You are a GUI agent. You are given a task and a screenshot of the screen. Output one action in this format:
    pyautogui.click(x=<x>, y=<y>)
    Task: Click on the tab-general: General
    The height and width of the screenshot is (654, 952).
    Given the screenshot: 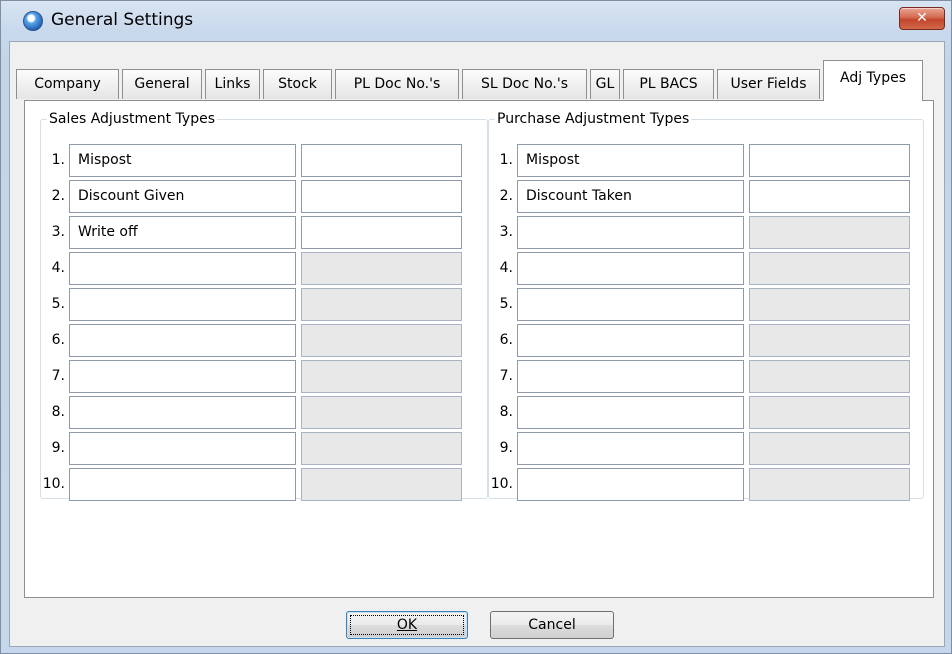 What is the action you would take?
    pyautogui.click(x=162, y=84)
    